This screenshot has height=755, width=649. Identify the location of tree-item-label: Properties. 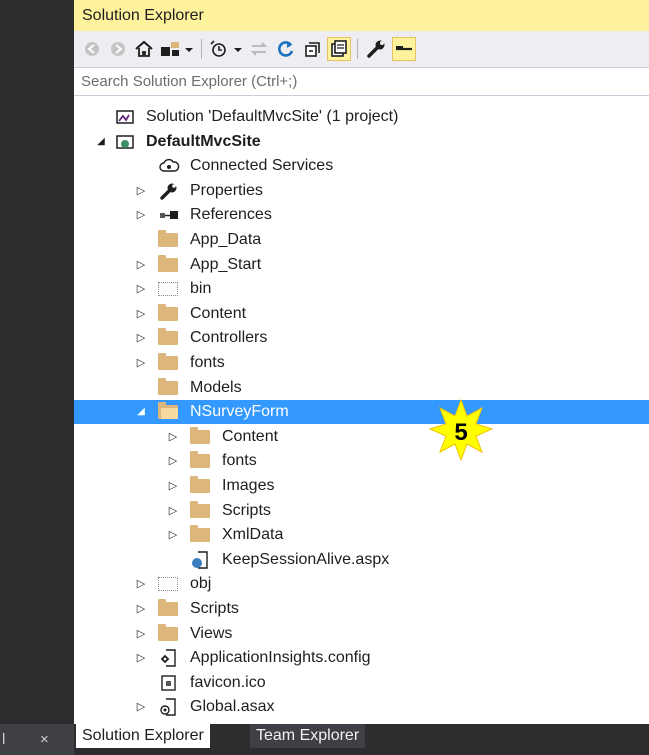
(226, 190).